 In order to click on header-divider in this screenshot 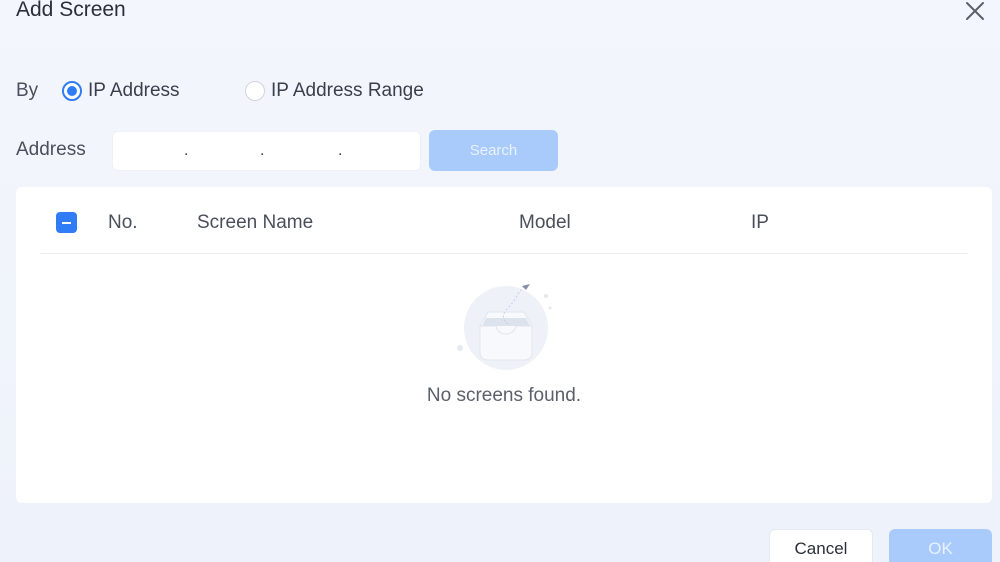, I will do `click(504, 253)`.